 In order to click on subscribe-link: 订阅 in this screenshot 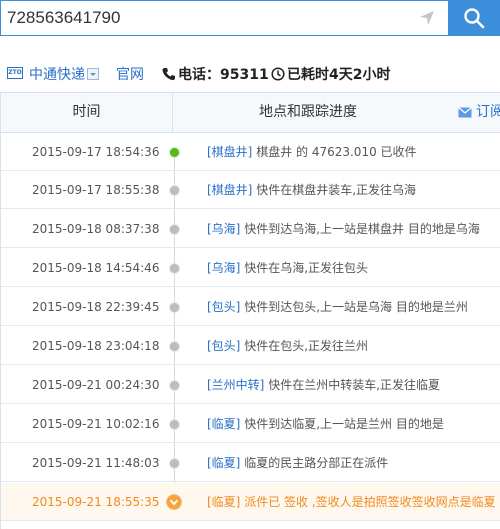, I will do `click(479, 112)`.